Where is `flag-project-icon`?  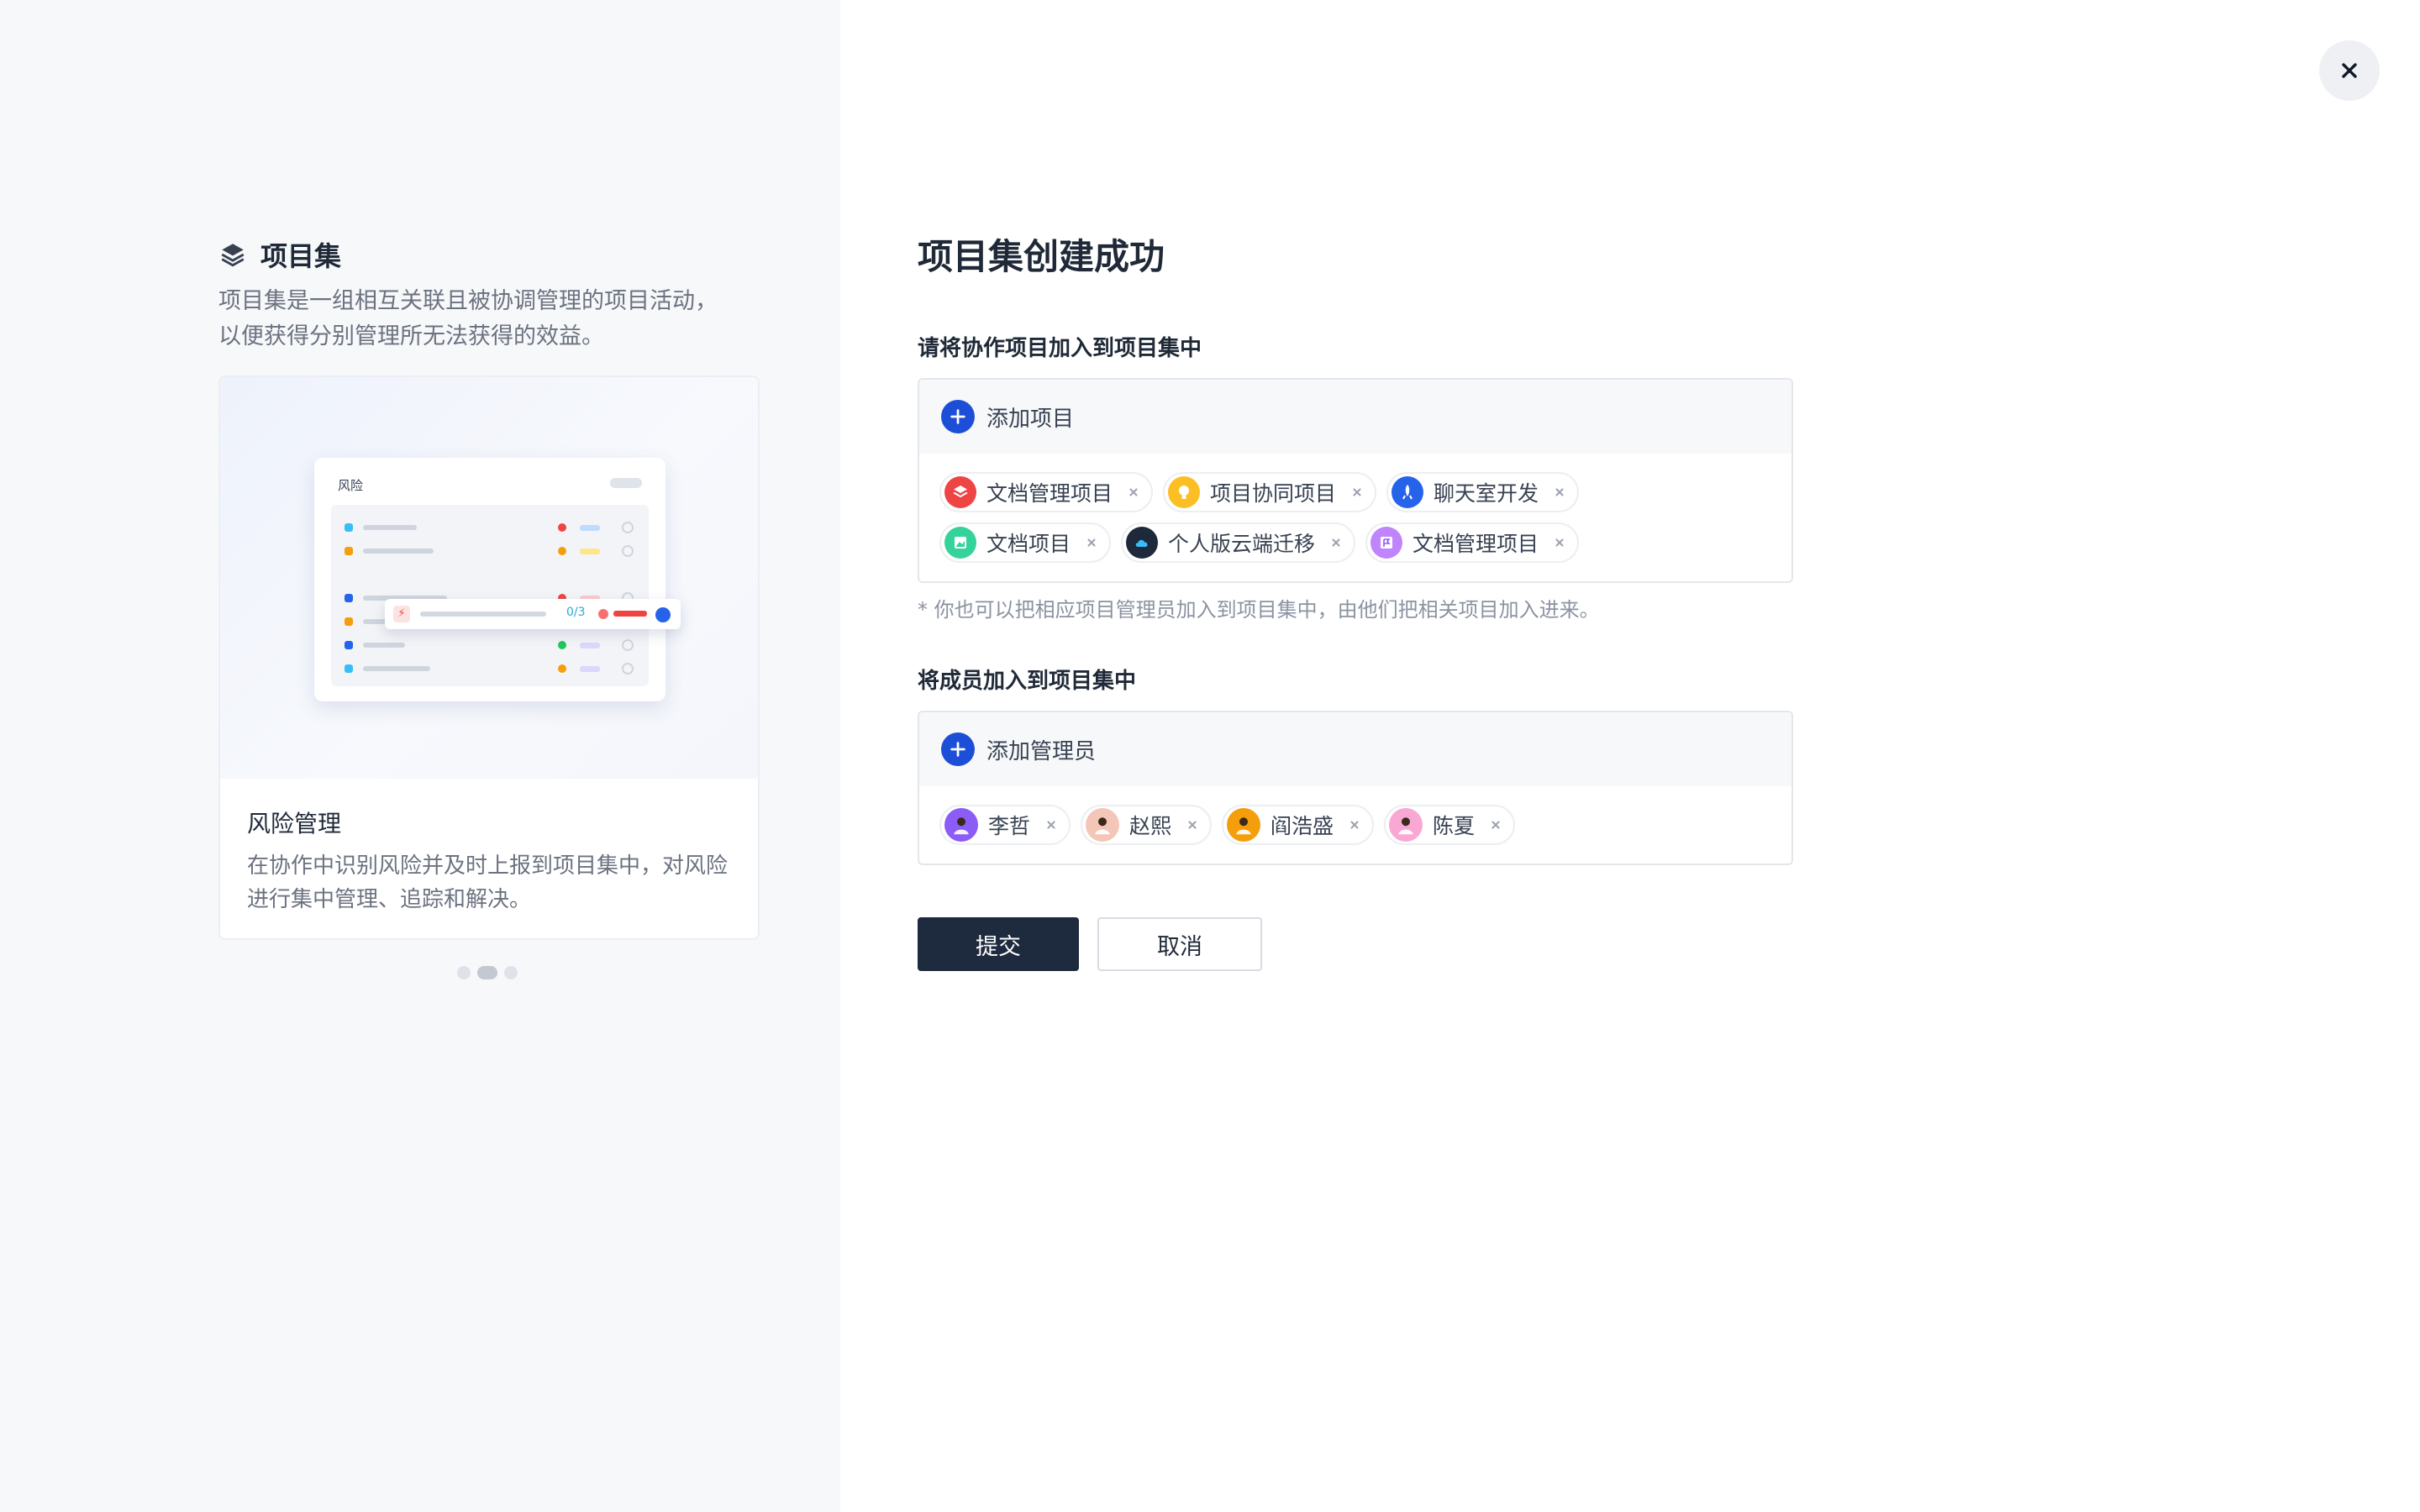
flag-project-icon is located at coordinates (1386, 543).